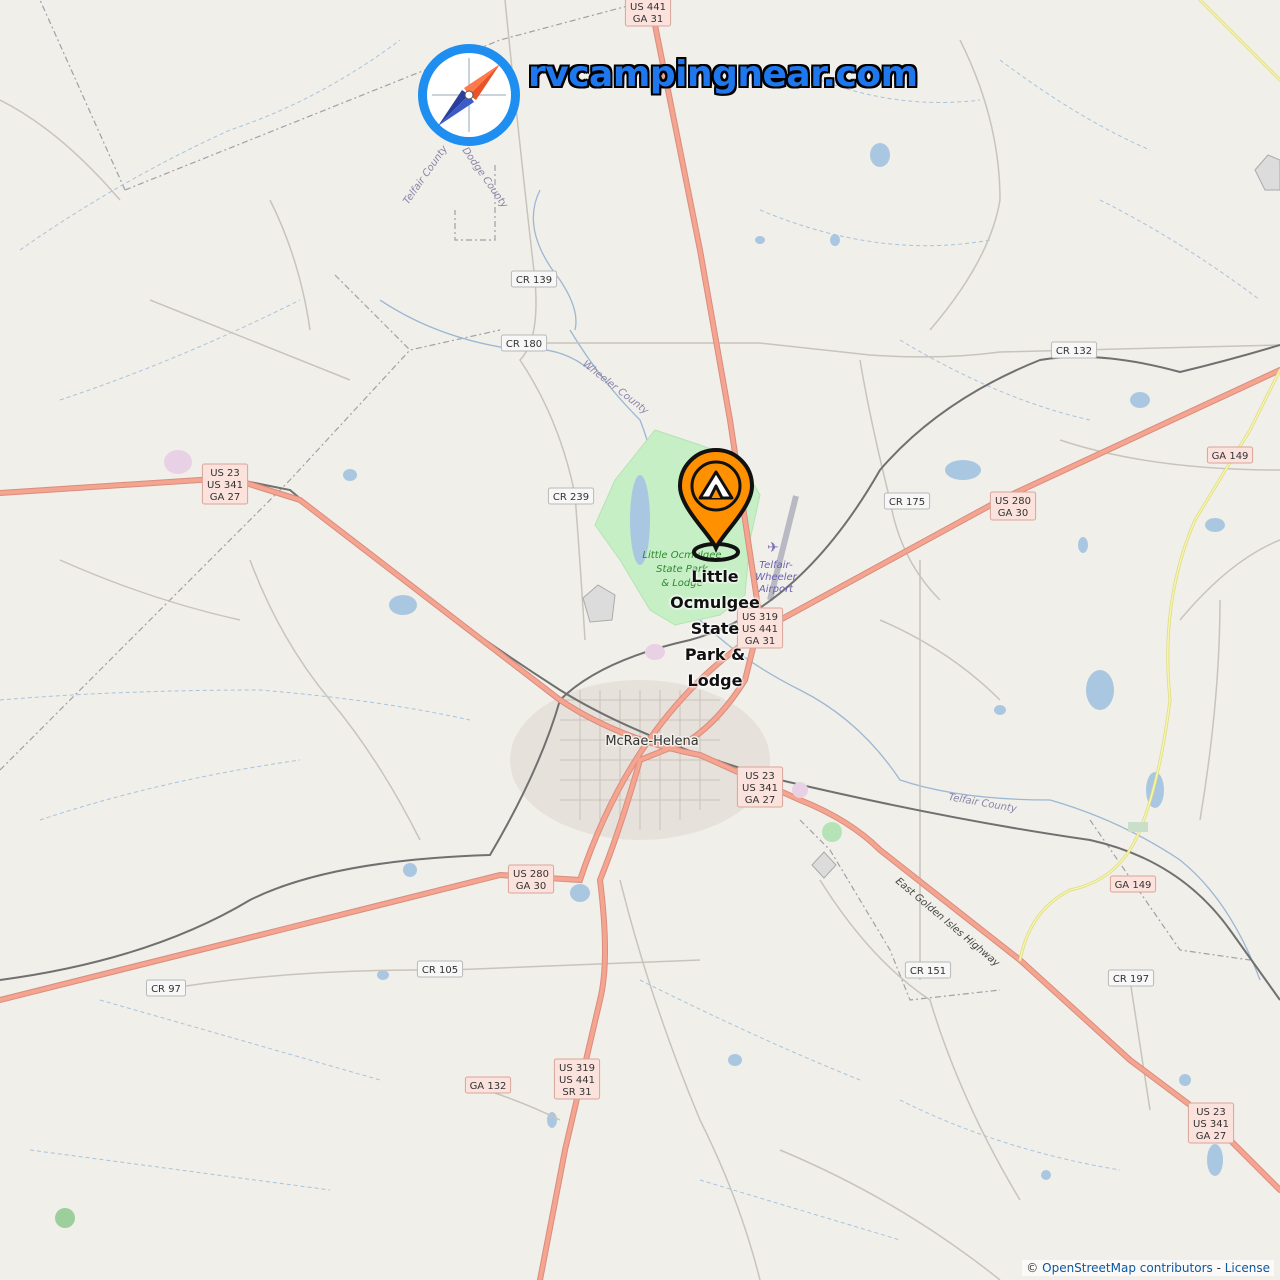 This screenshot has width=1280, height=1280. What do you see at coordinates (773, 548) in the screenshot?
I see `airport-icon: ✈` at bounding box center [773, 548].